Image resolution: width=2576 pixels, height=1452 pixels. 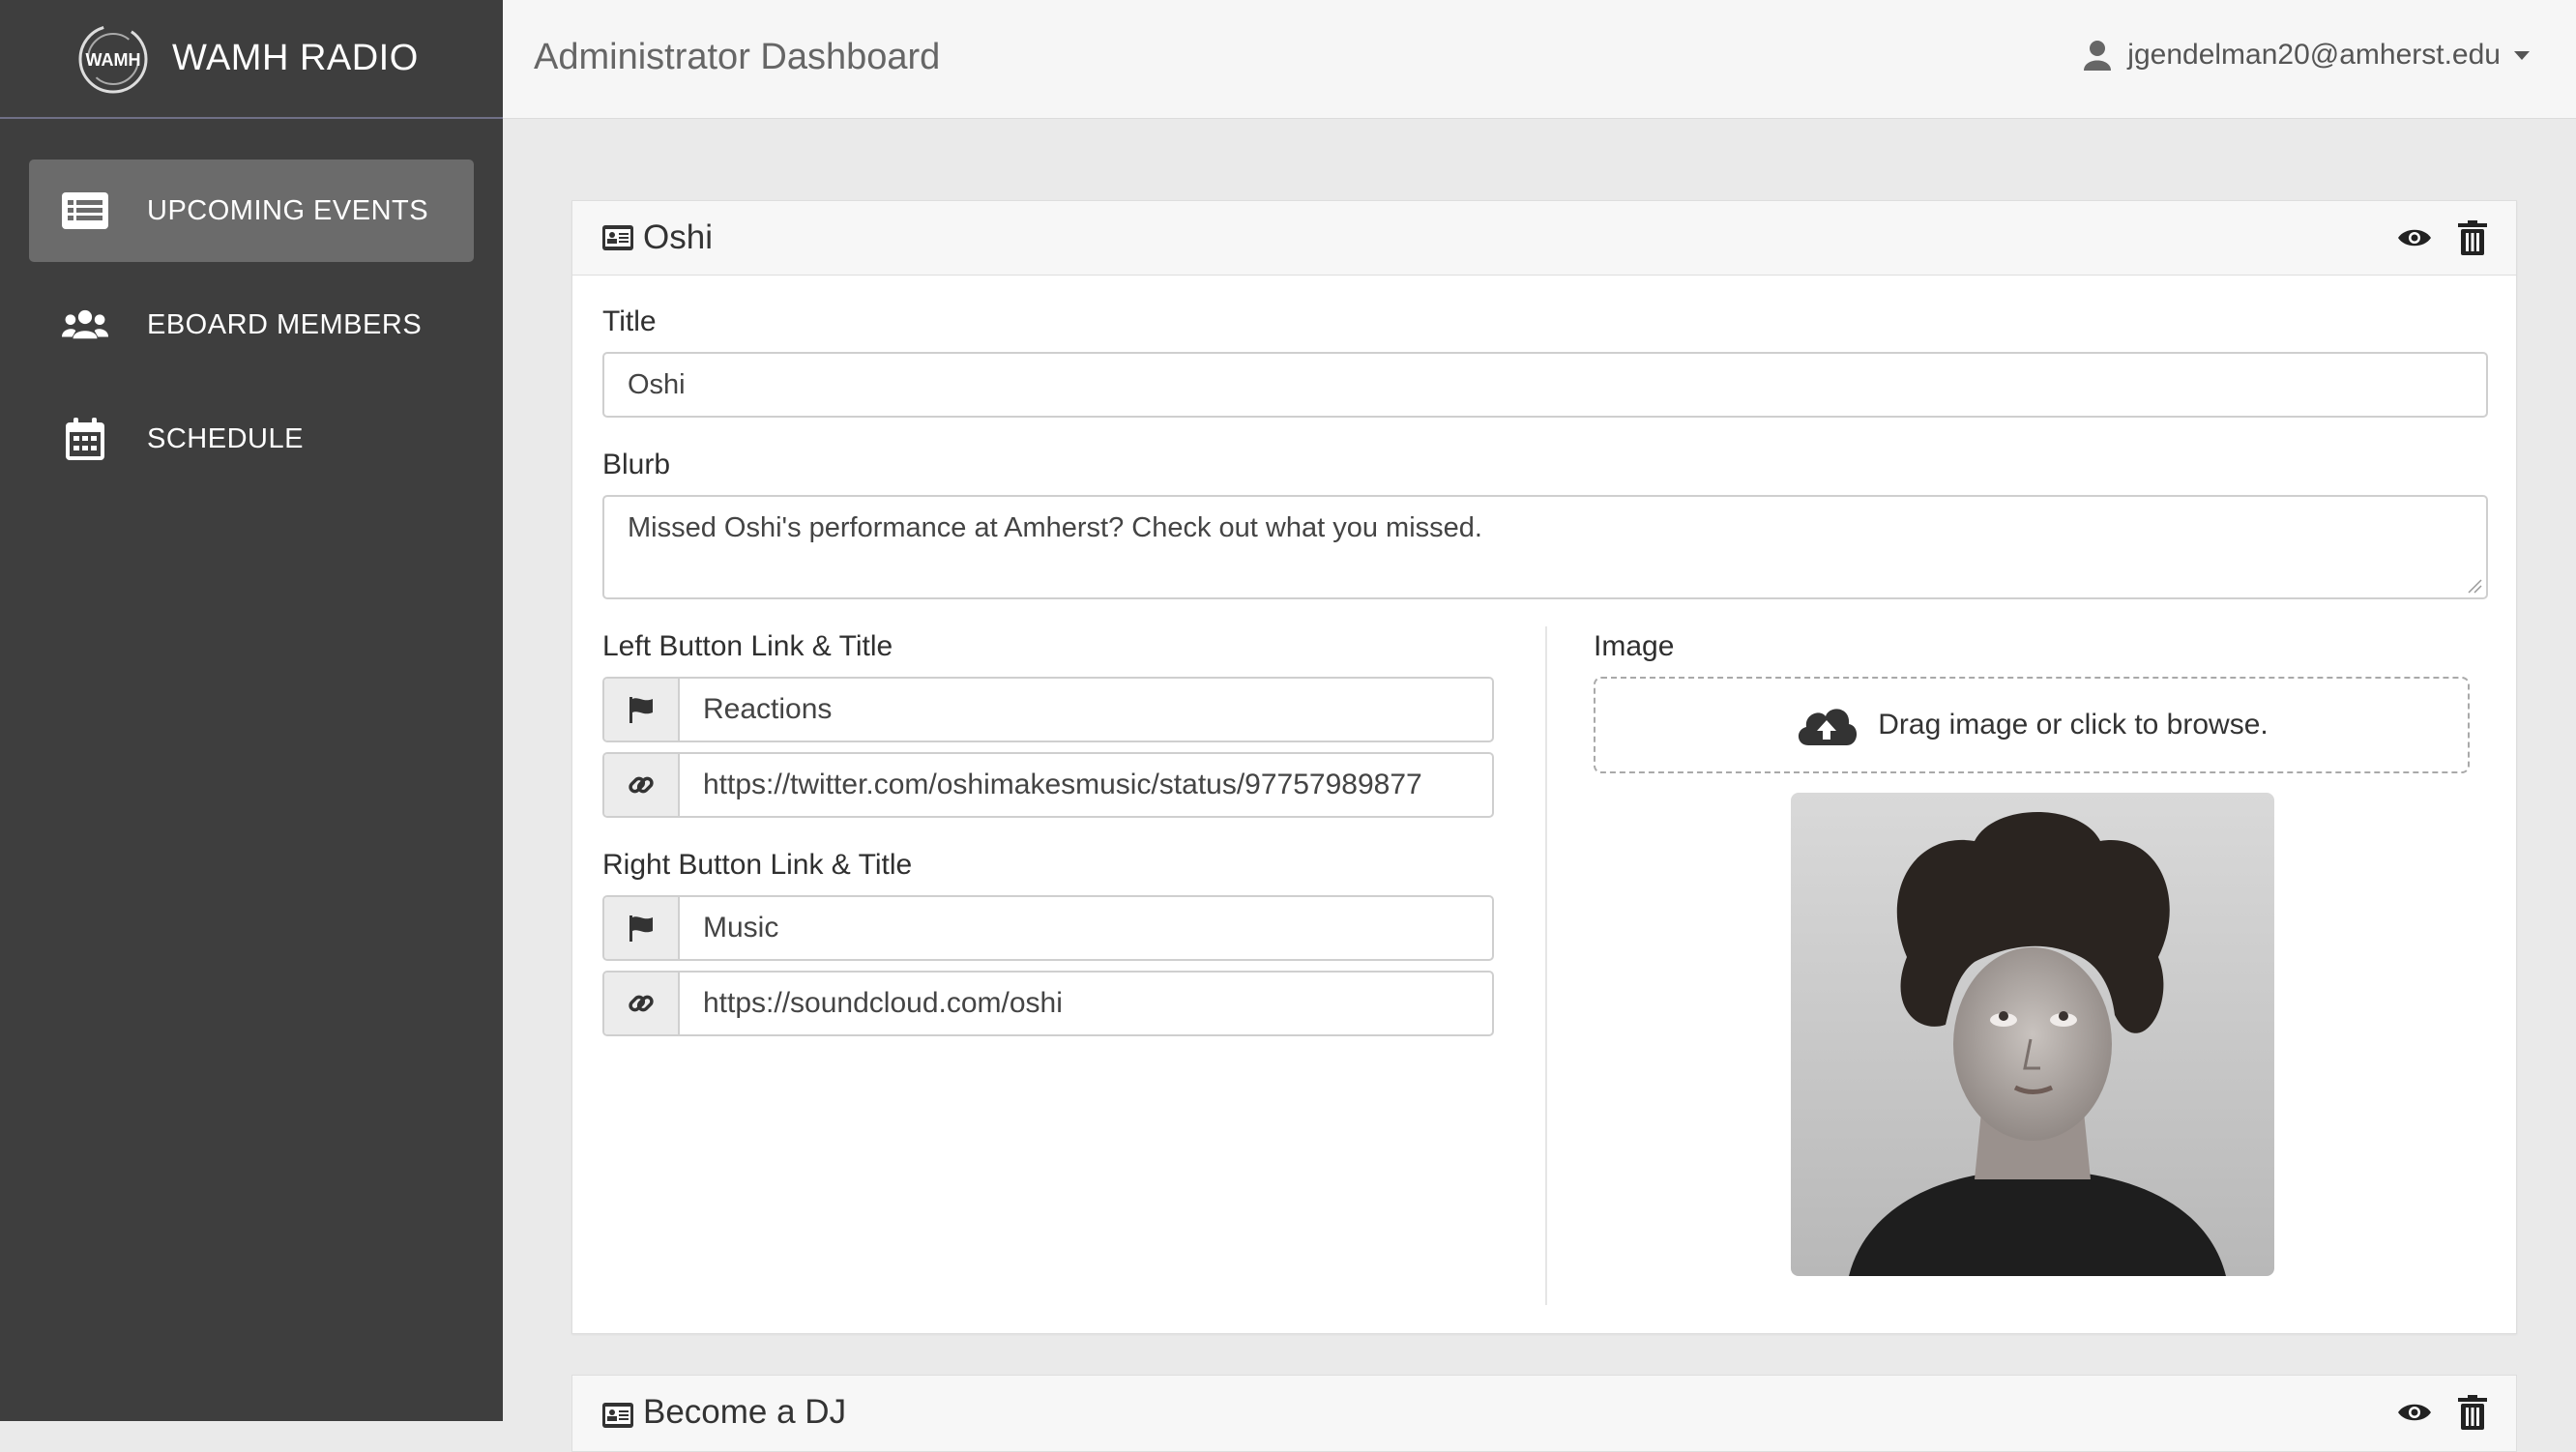 What do you see at coordinates (678, 237) in the screenshot?
I see `event-title: Oshi` at bounding box center [678, 237].